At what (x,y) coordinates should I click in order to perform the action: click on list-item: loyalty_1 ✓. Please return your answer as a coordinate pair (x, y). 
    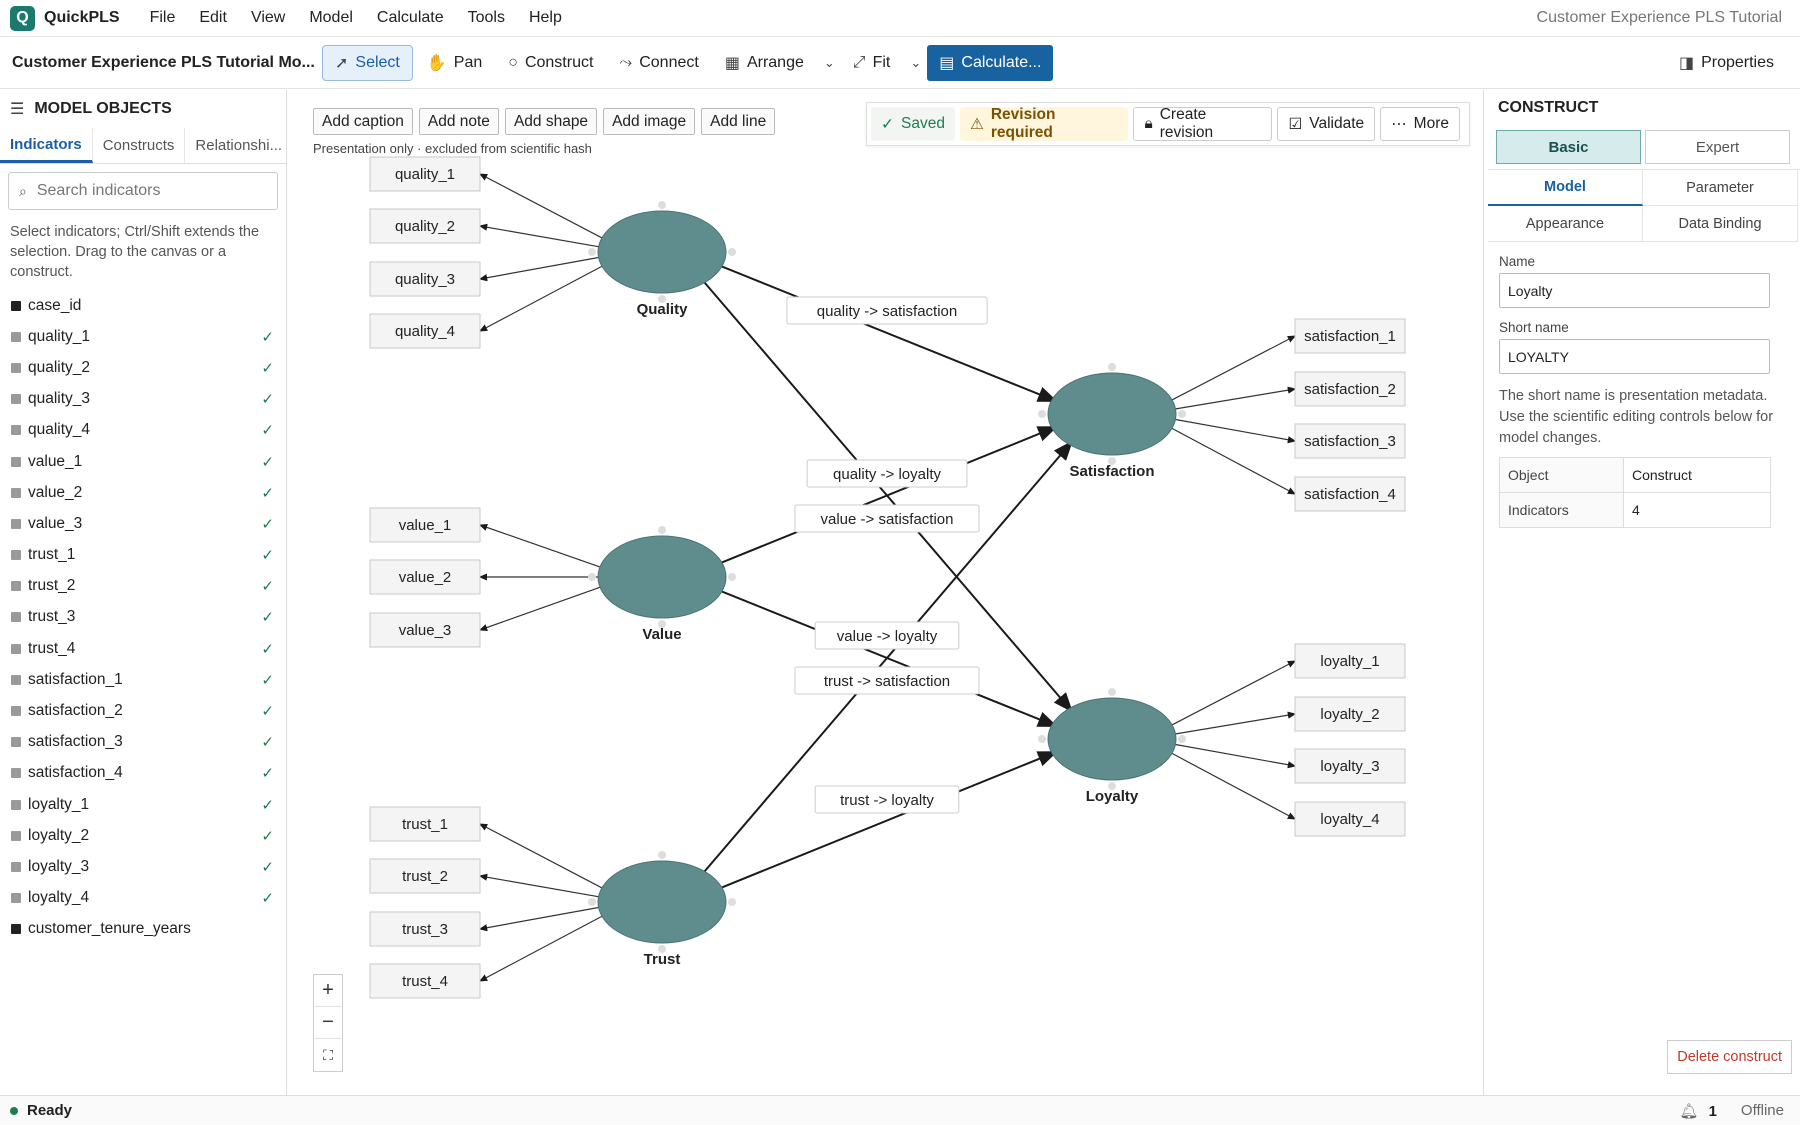
    Looking at the image, I should click on (143, 804).